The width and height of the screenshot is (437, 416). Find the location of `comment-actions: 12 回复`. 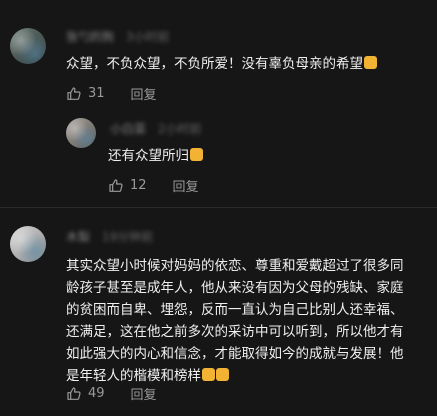

comment-actions: 12 回复 is located at coordinates (153, 185).